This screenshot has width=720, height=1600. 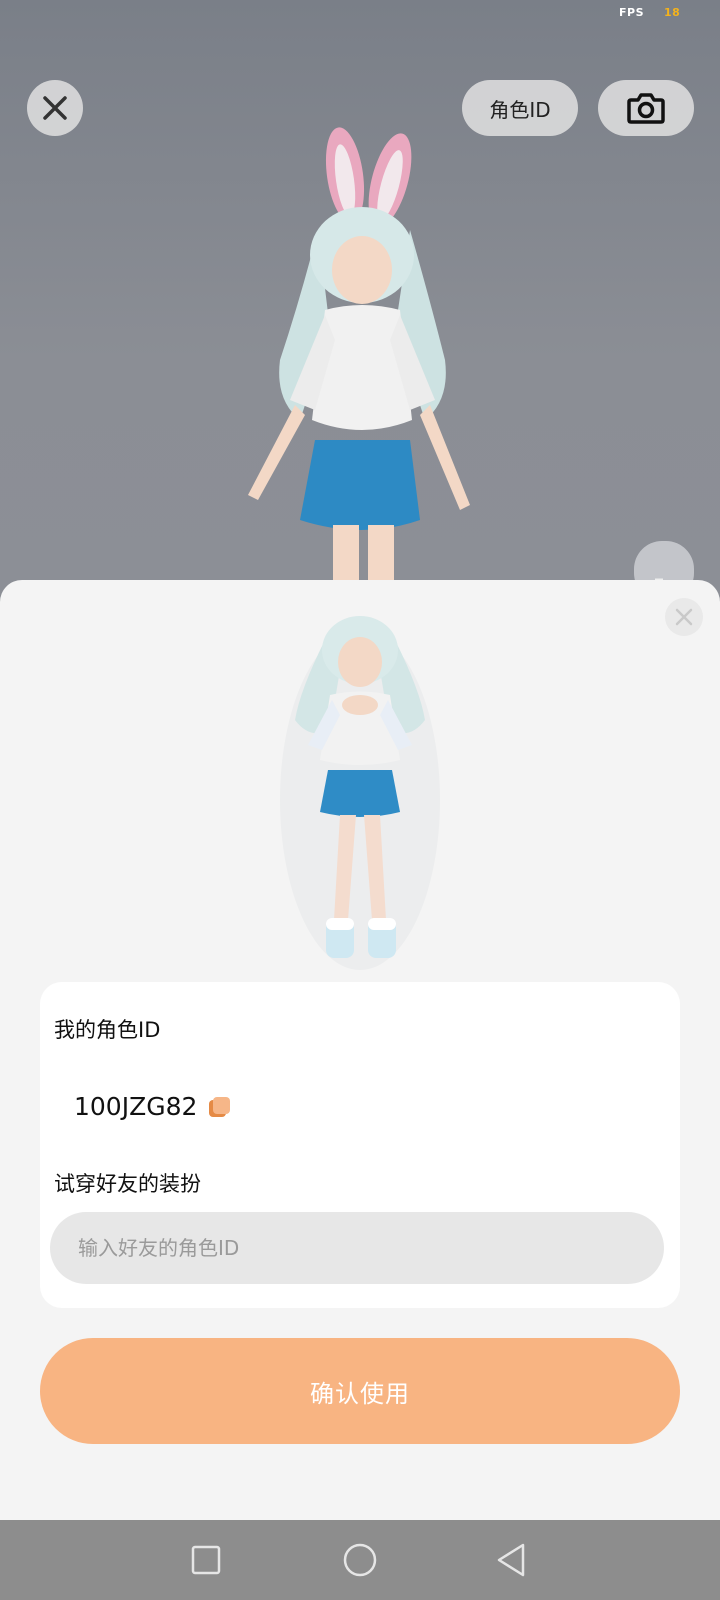 What do you see at coordinates (344, 1248) in the screenshot?
I see `friend-id-input` at bounding box center [344, 1248].